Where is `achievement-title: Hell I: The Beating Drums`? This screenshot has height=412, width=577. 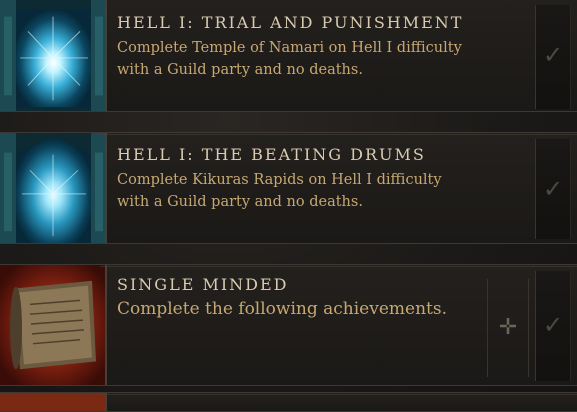
achievement-title: Hell I: The Beating Drums is located at coordinates (271, 154).